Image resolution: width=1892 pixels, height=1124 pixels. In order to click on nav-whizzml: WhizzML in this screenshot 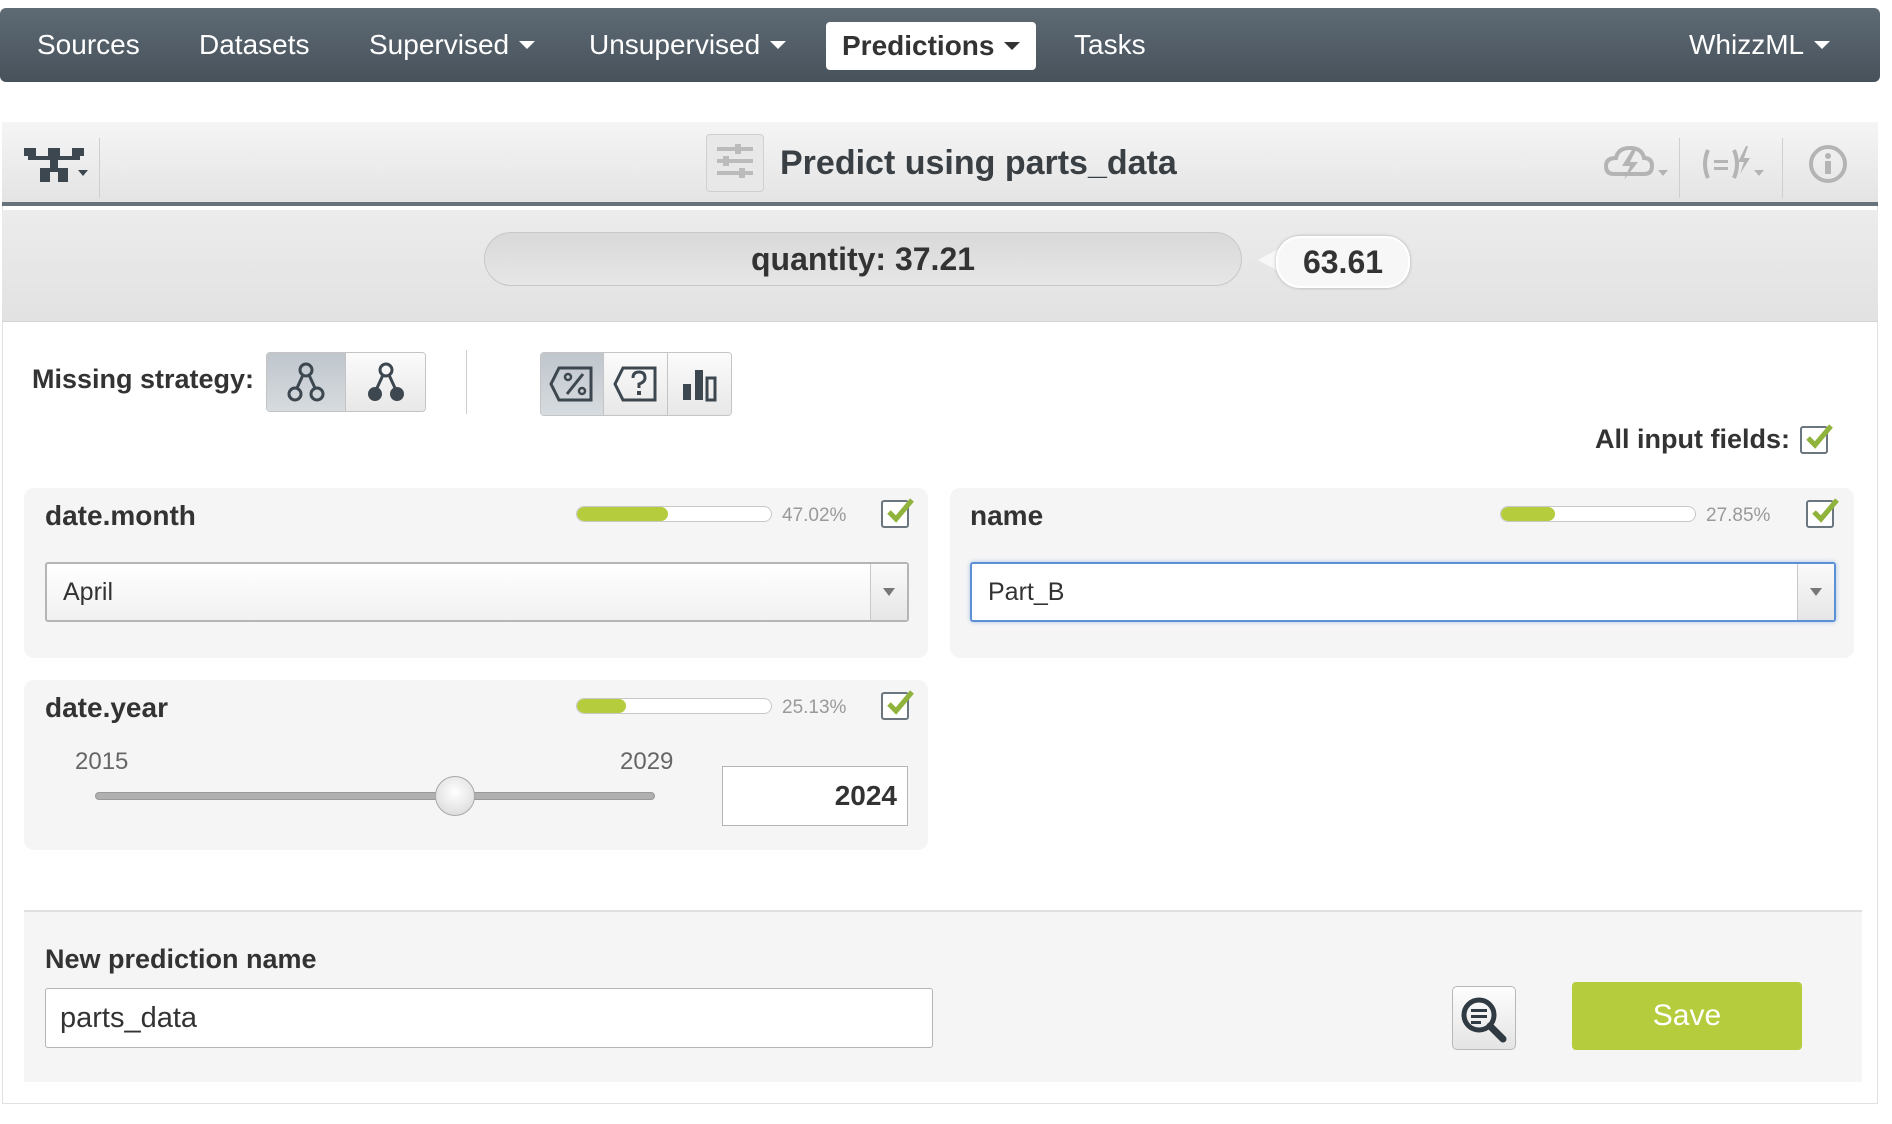, I will do `click(1760, 45)`.